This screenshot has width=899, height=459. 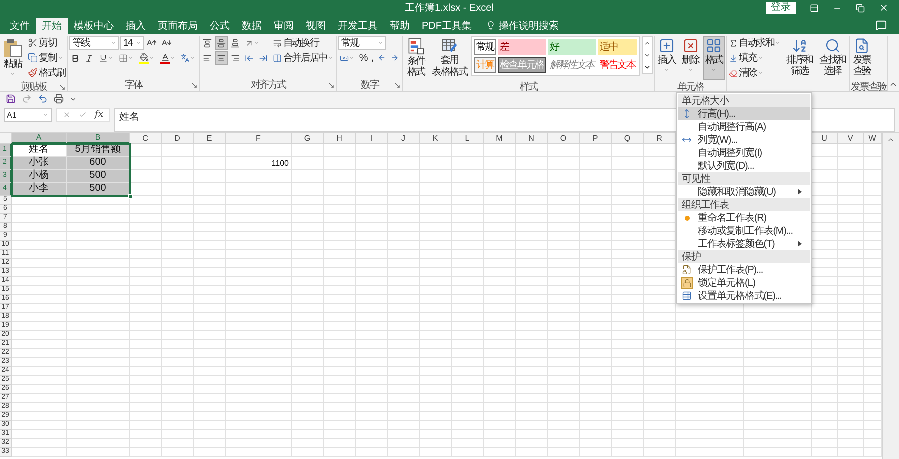 I want to click on column-header: O, so click(x=564, y=138).